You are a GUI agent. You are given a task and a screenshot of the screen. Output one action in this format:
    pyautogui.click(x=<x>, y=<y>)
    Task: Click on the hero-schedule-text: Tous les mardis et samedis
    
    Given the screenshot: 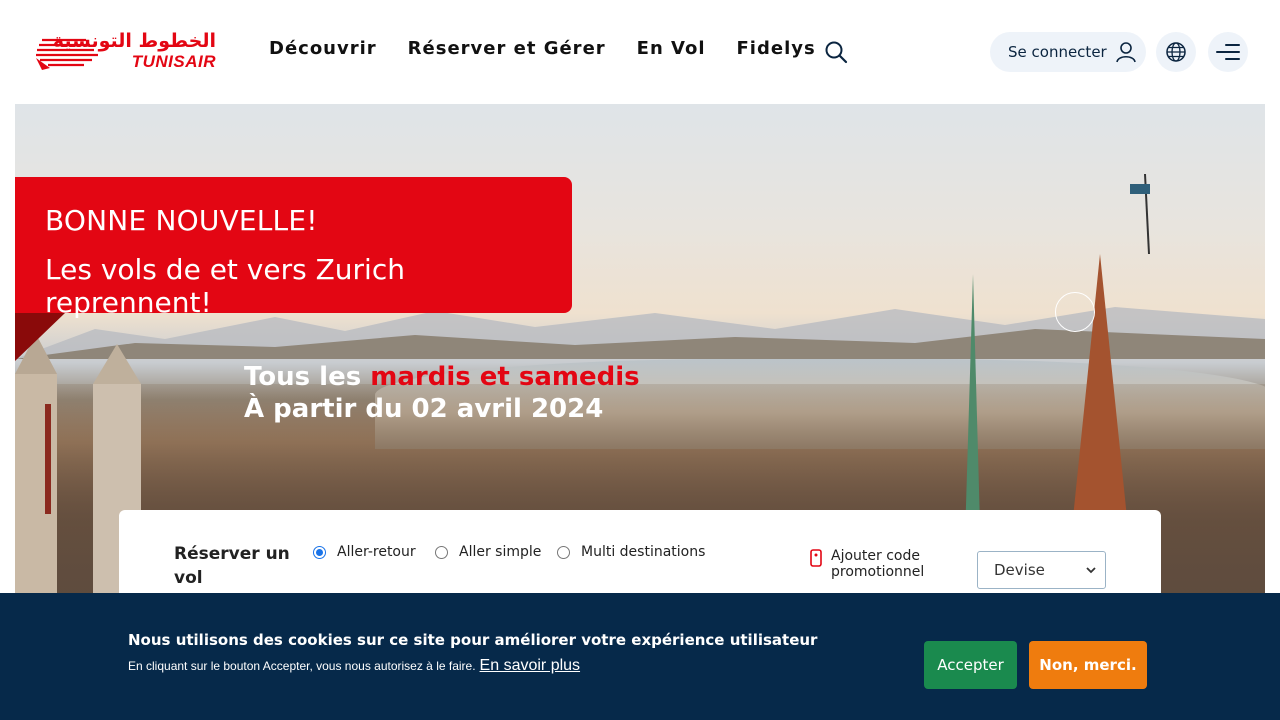 What is the action you would take?
    pyautogui.click(x=442, y=377)
    